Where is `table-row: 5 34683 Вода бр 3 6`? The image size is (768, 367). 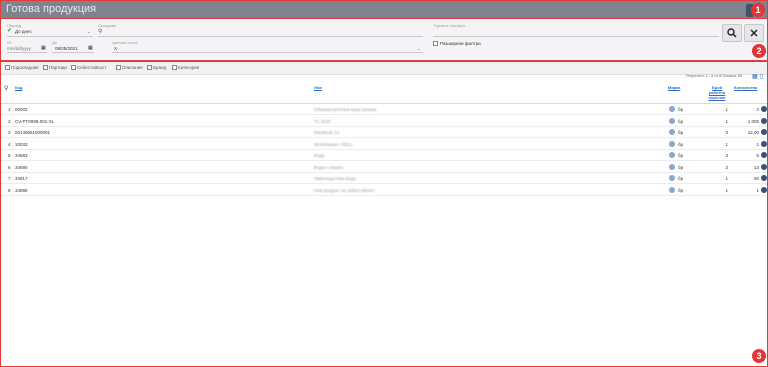 table-row: 5 34683 Вода бр 3 6 is located at coordinates (384, 155).